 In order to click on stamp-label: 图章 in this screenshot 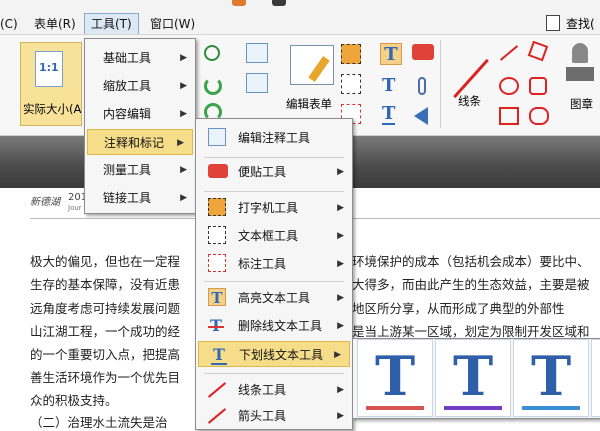, I will do `click(581, 104)`.